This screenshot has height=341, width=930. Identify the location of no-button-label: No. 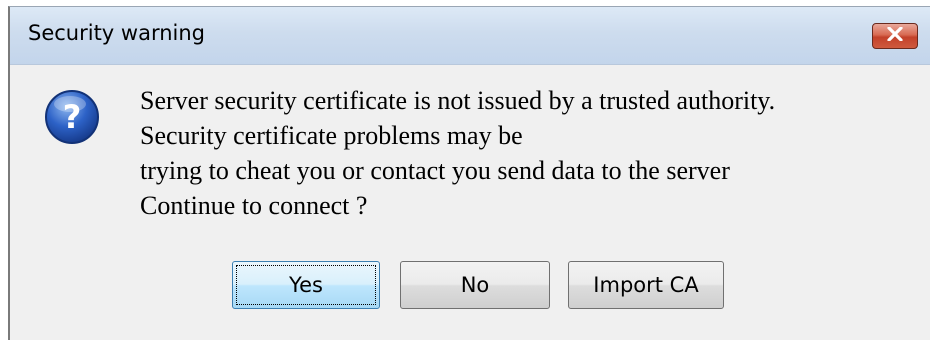
(475, 285).